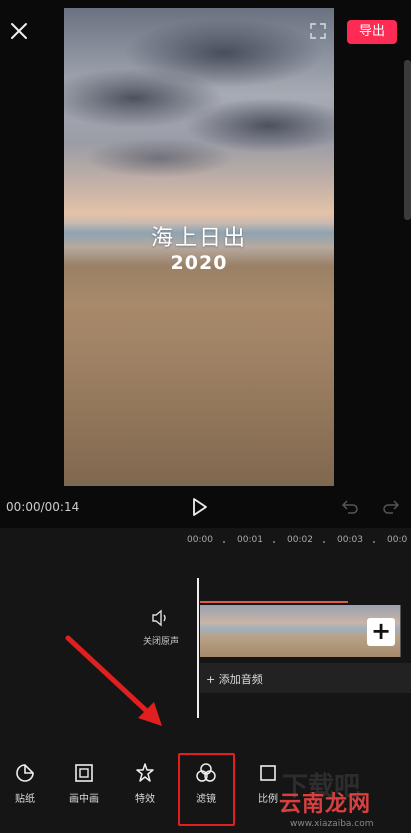 The width and height of the screenshot is (411, 833). I want to click on ruler-tick-3: 00:03, so click(350, 540).